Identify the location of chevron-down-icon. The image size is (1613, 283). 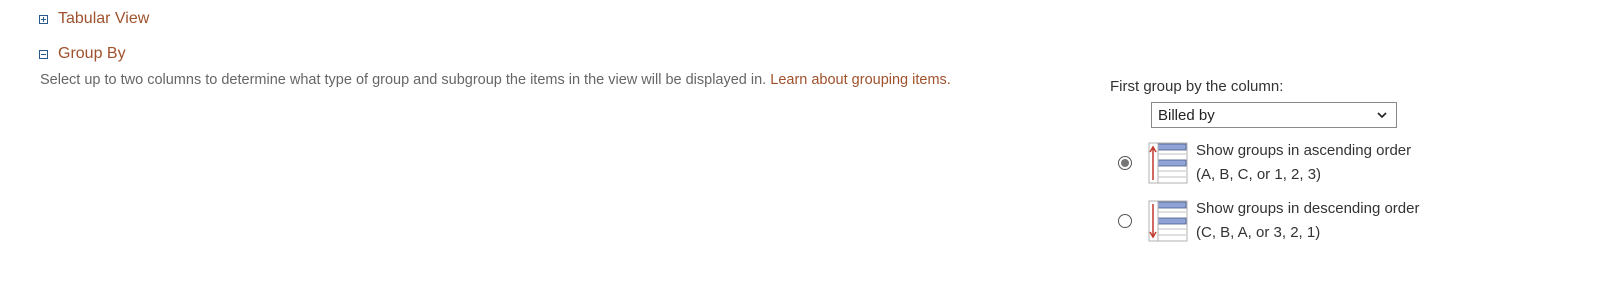
(1382, 115).